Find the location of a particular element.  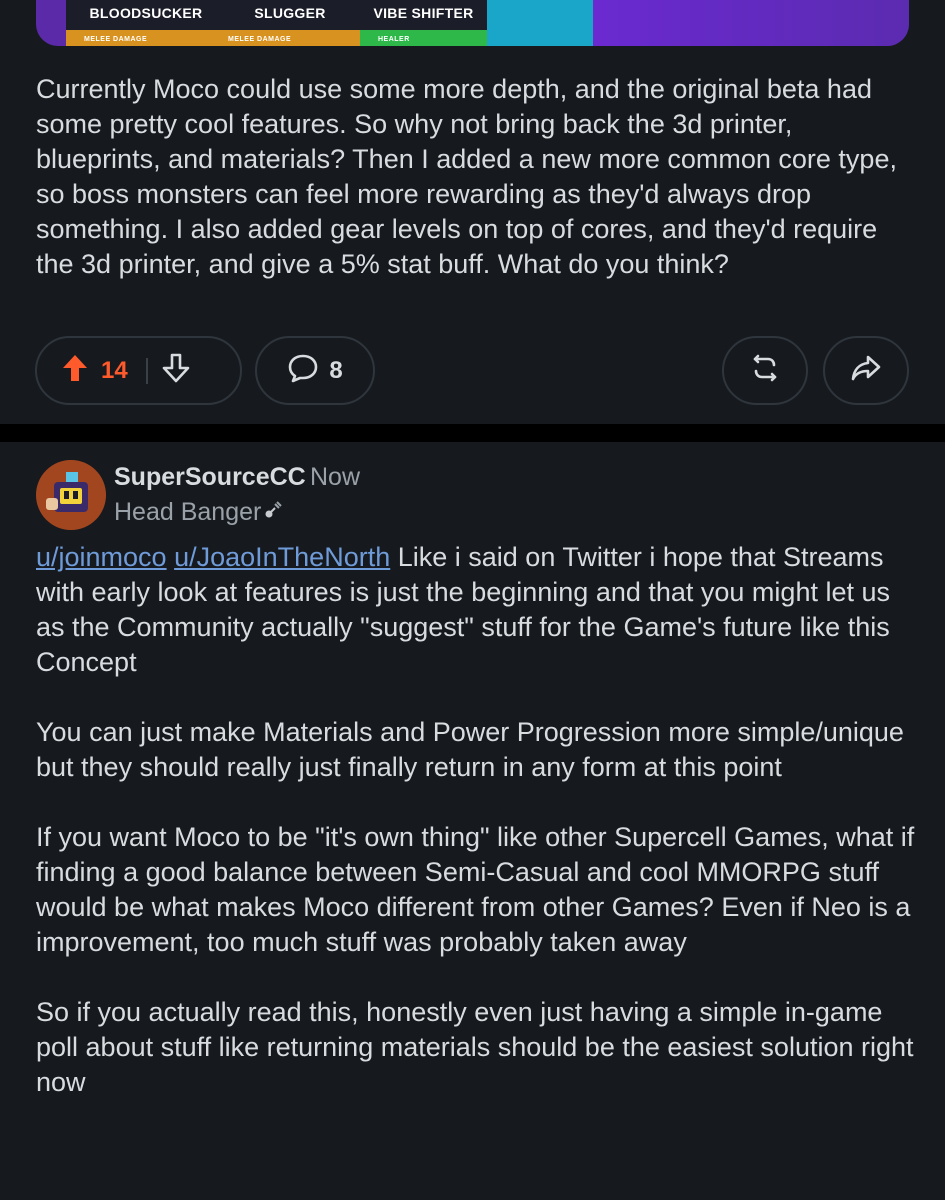

upvote-count: 14 is located at coordinates (114, 370).